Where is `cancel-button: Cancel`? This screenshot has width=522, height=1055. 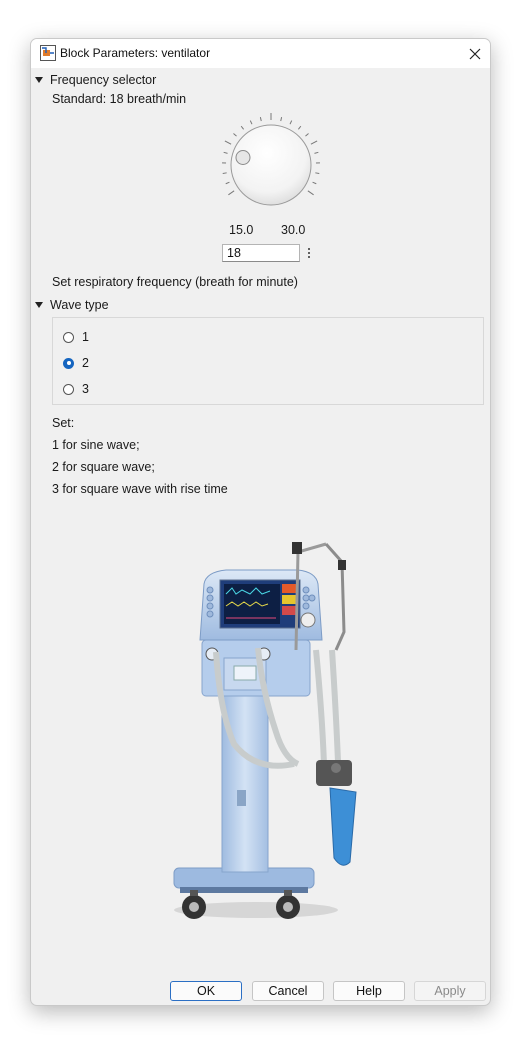 cancel-button: Cancel is located at coordinates (288, 991).